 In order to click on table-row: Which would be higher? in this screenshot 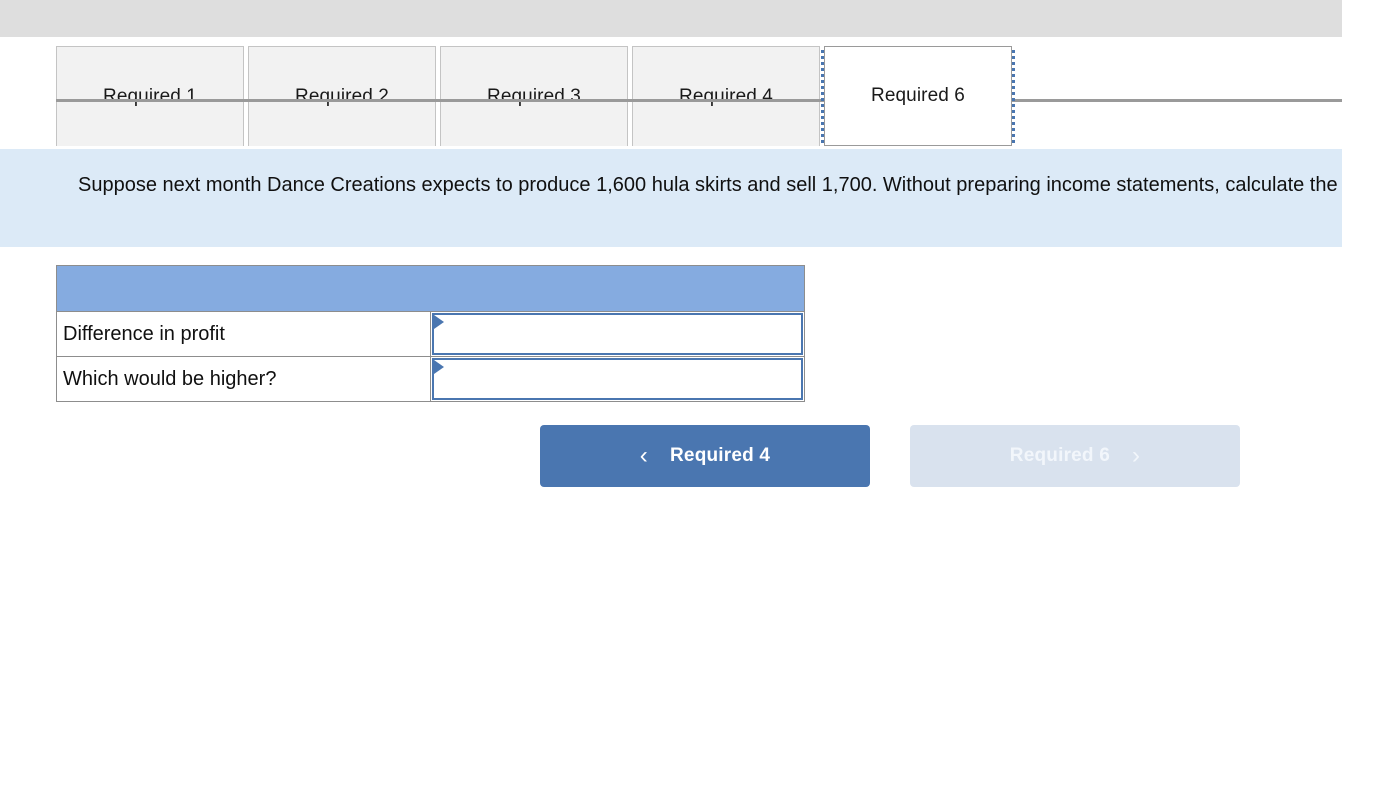, I will do `click(430, 379)`.